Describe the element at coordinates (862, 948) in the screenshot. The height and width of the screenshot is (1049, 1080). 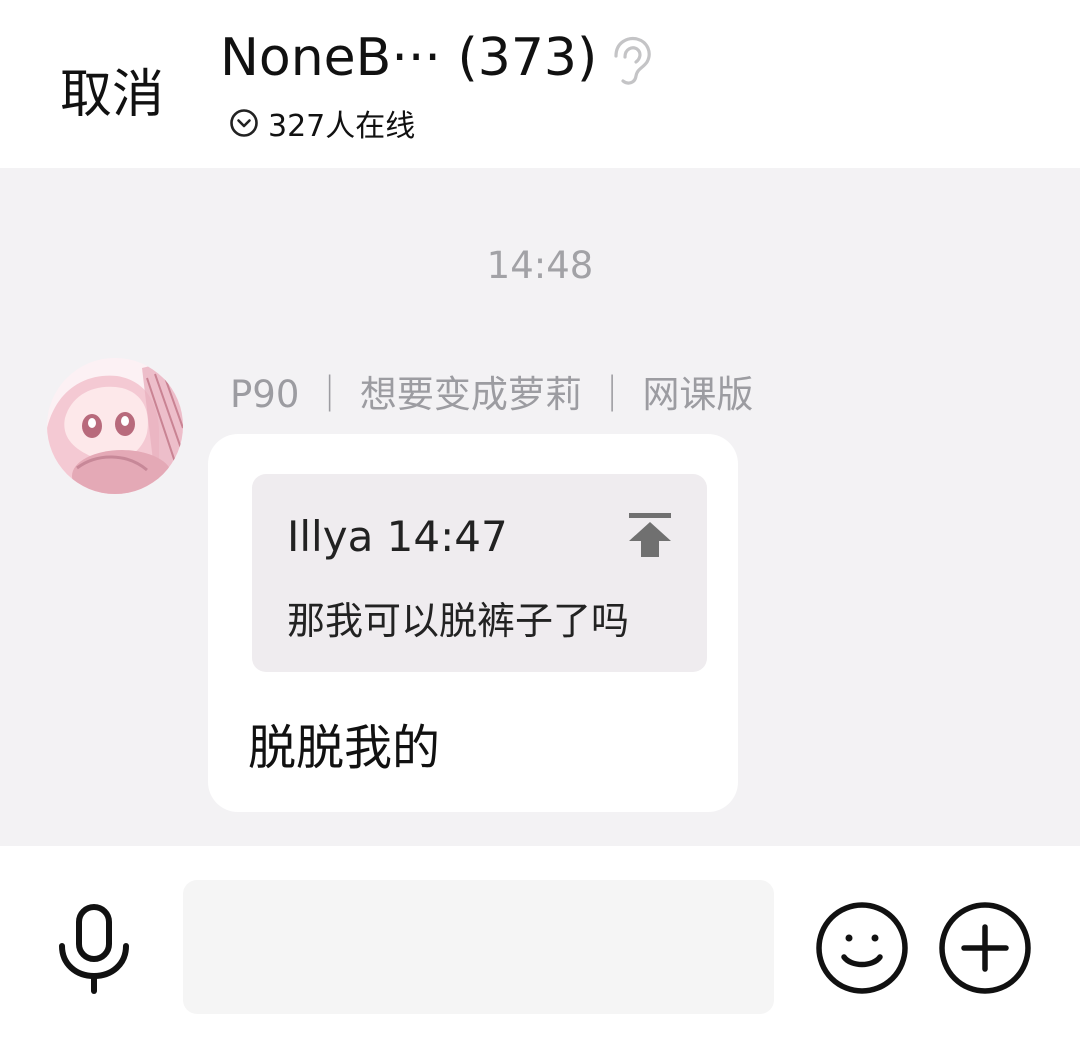
I see `smiley-icon` at that location.